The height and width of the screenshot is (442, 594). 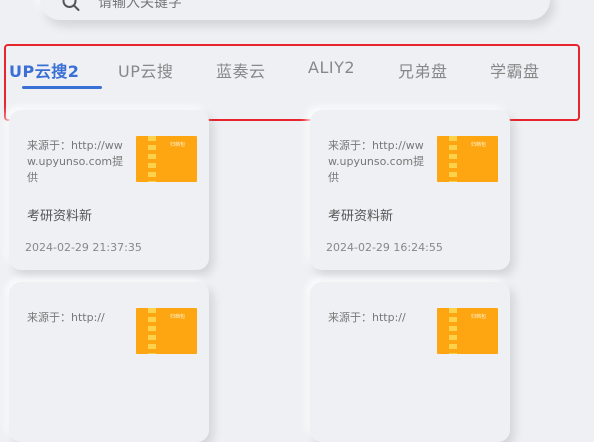 I want to click on card-date: 2024-02-29 21:37:35, so click(x=83, y=247).